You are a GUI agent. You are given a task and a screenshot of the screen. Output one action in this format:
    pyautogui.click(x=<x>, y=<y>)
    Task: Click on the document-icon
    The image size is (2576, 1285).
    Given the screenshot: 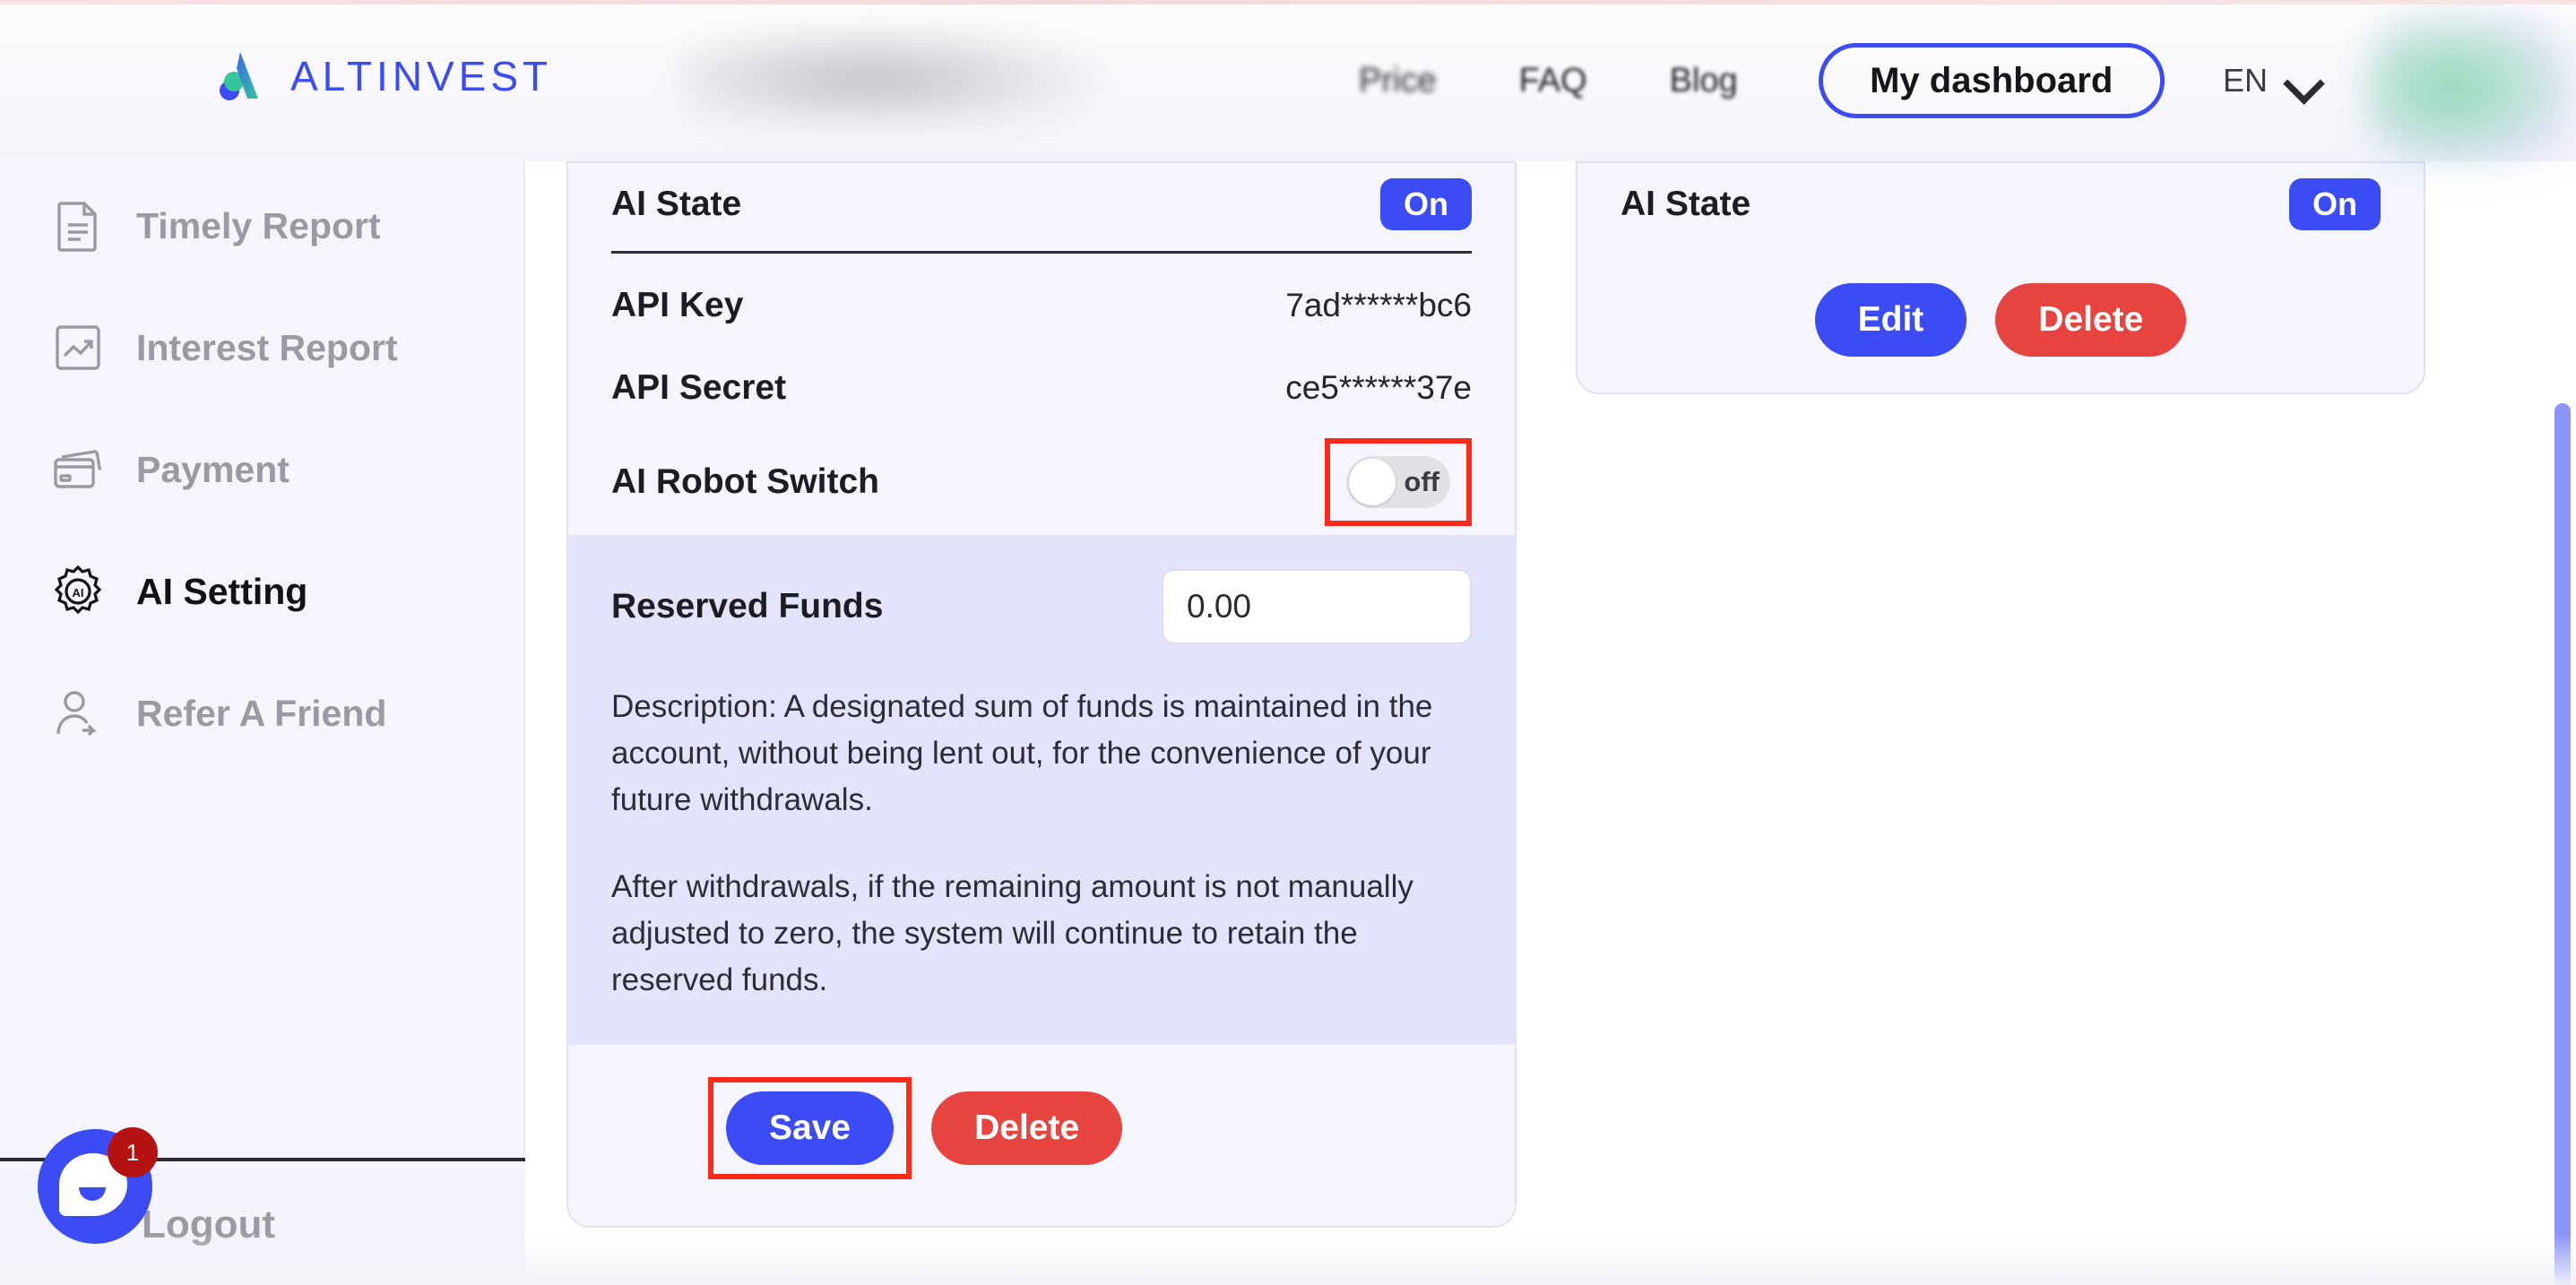 What is the action you would take?
    pyautogui.click(x=78, y=226)
    